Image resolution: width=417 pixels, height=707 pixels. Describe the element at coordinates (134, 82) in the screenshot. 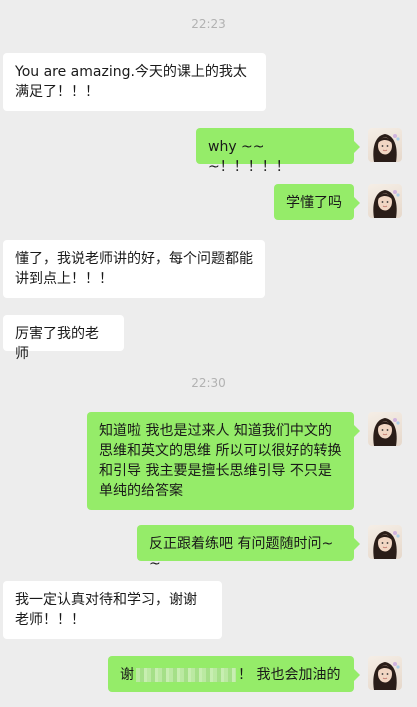

I see `received-message: You are amazing.今天的课上的我太满足了！！！` at that location.